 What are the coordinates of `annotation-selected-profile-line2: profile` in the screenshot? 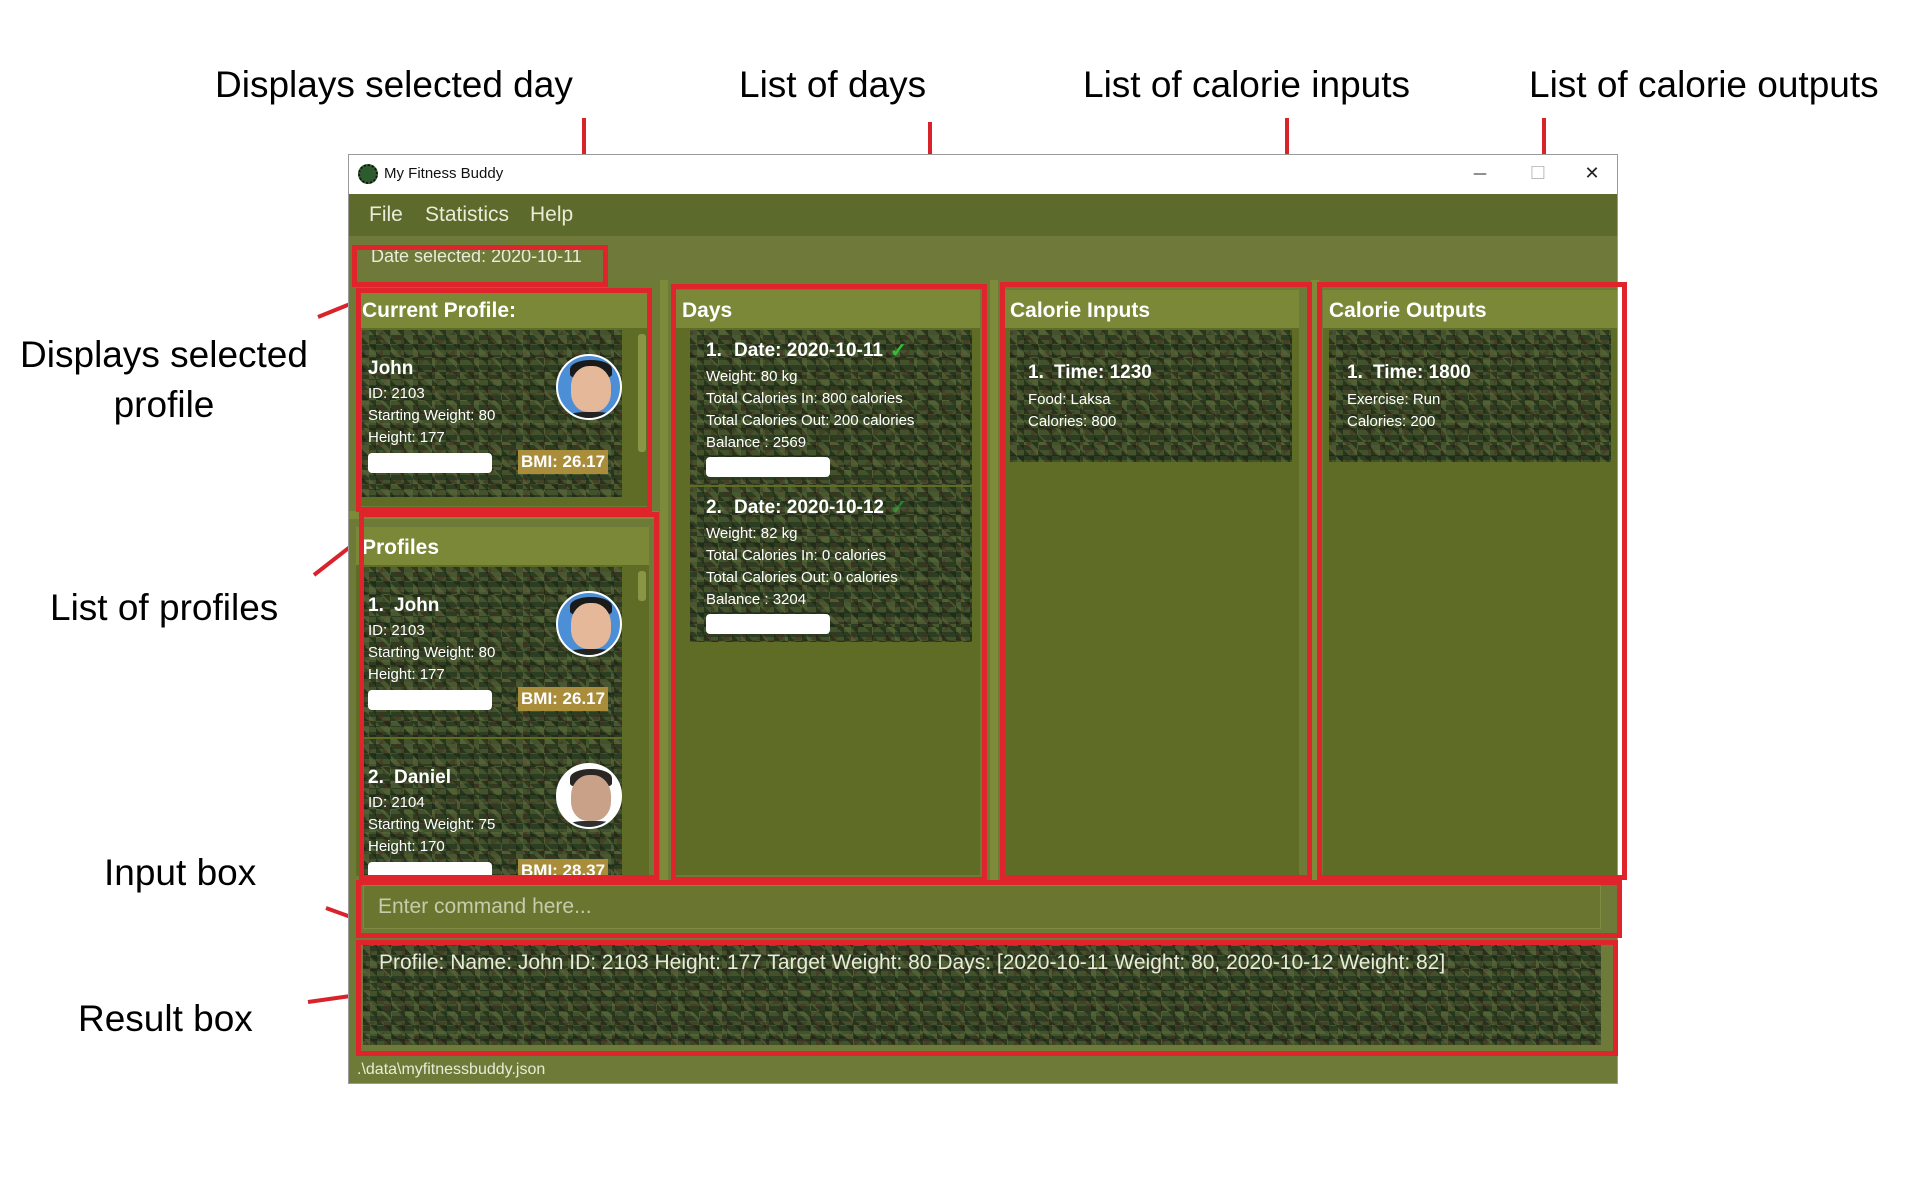 It's located at (164, 404).